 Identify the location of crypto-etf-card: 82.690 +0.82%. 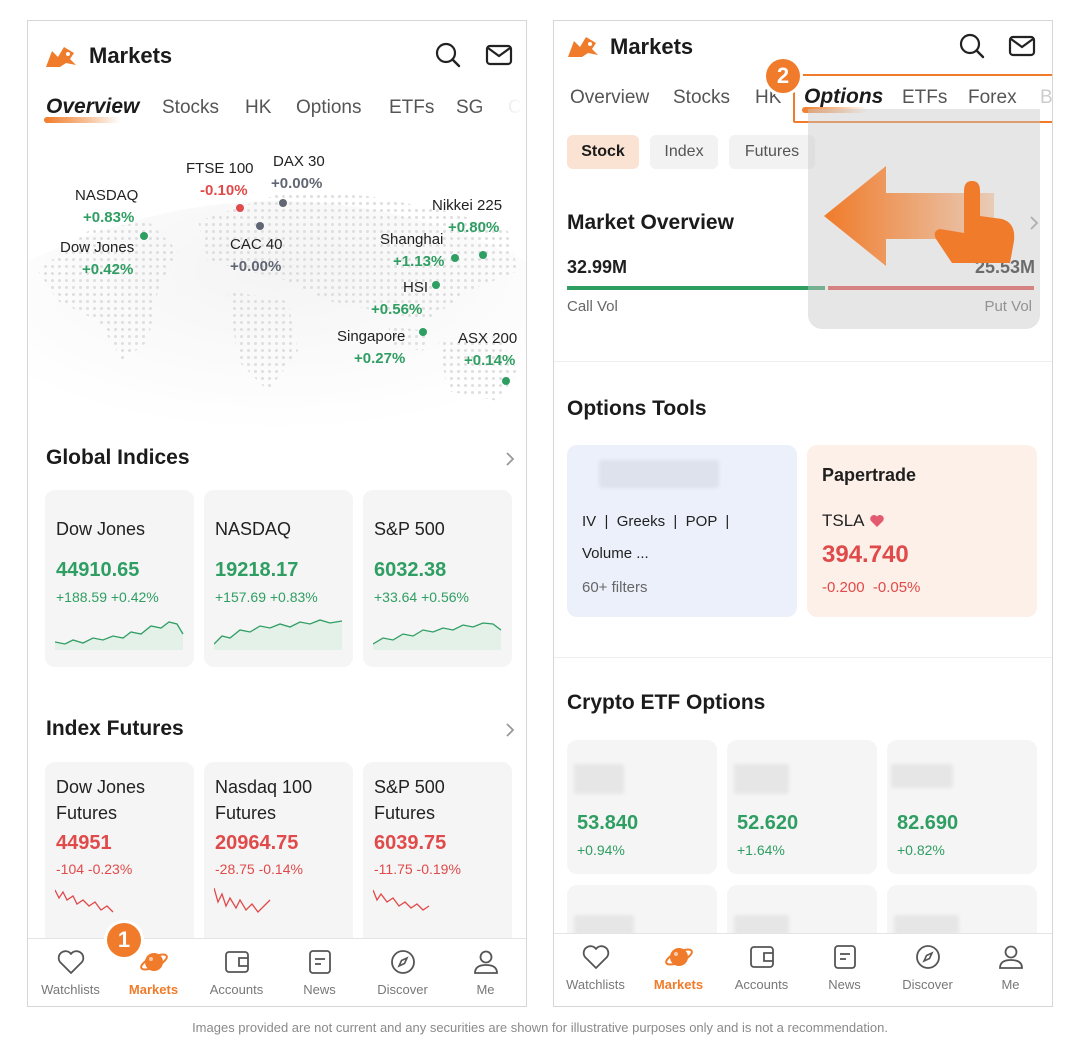
(962, 807).